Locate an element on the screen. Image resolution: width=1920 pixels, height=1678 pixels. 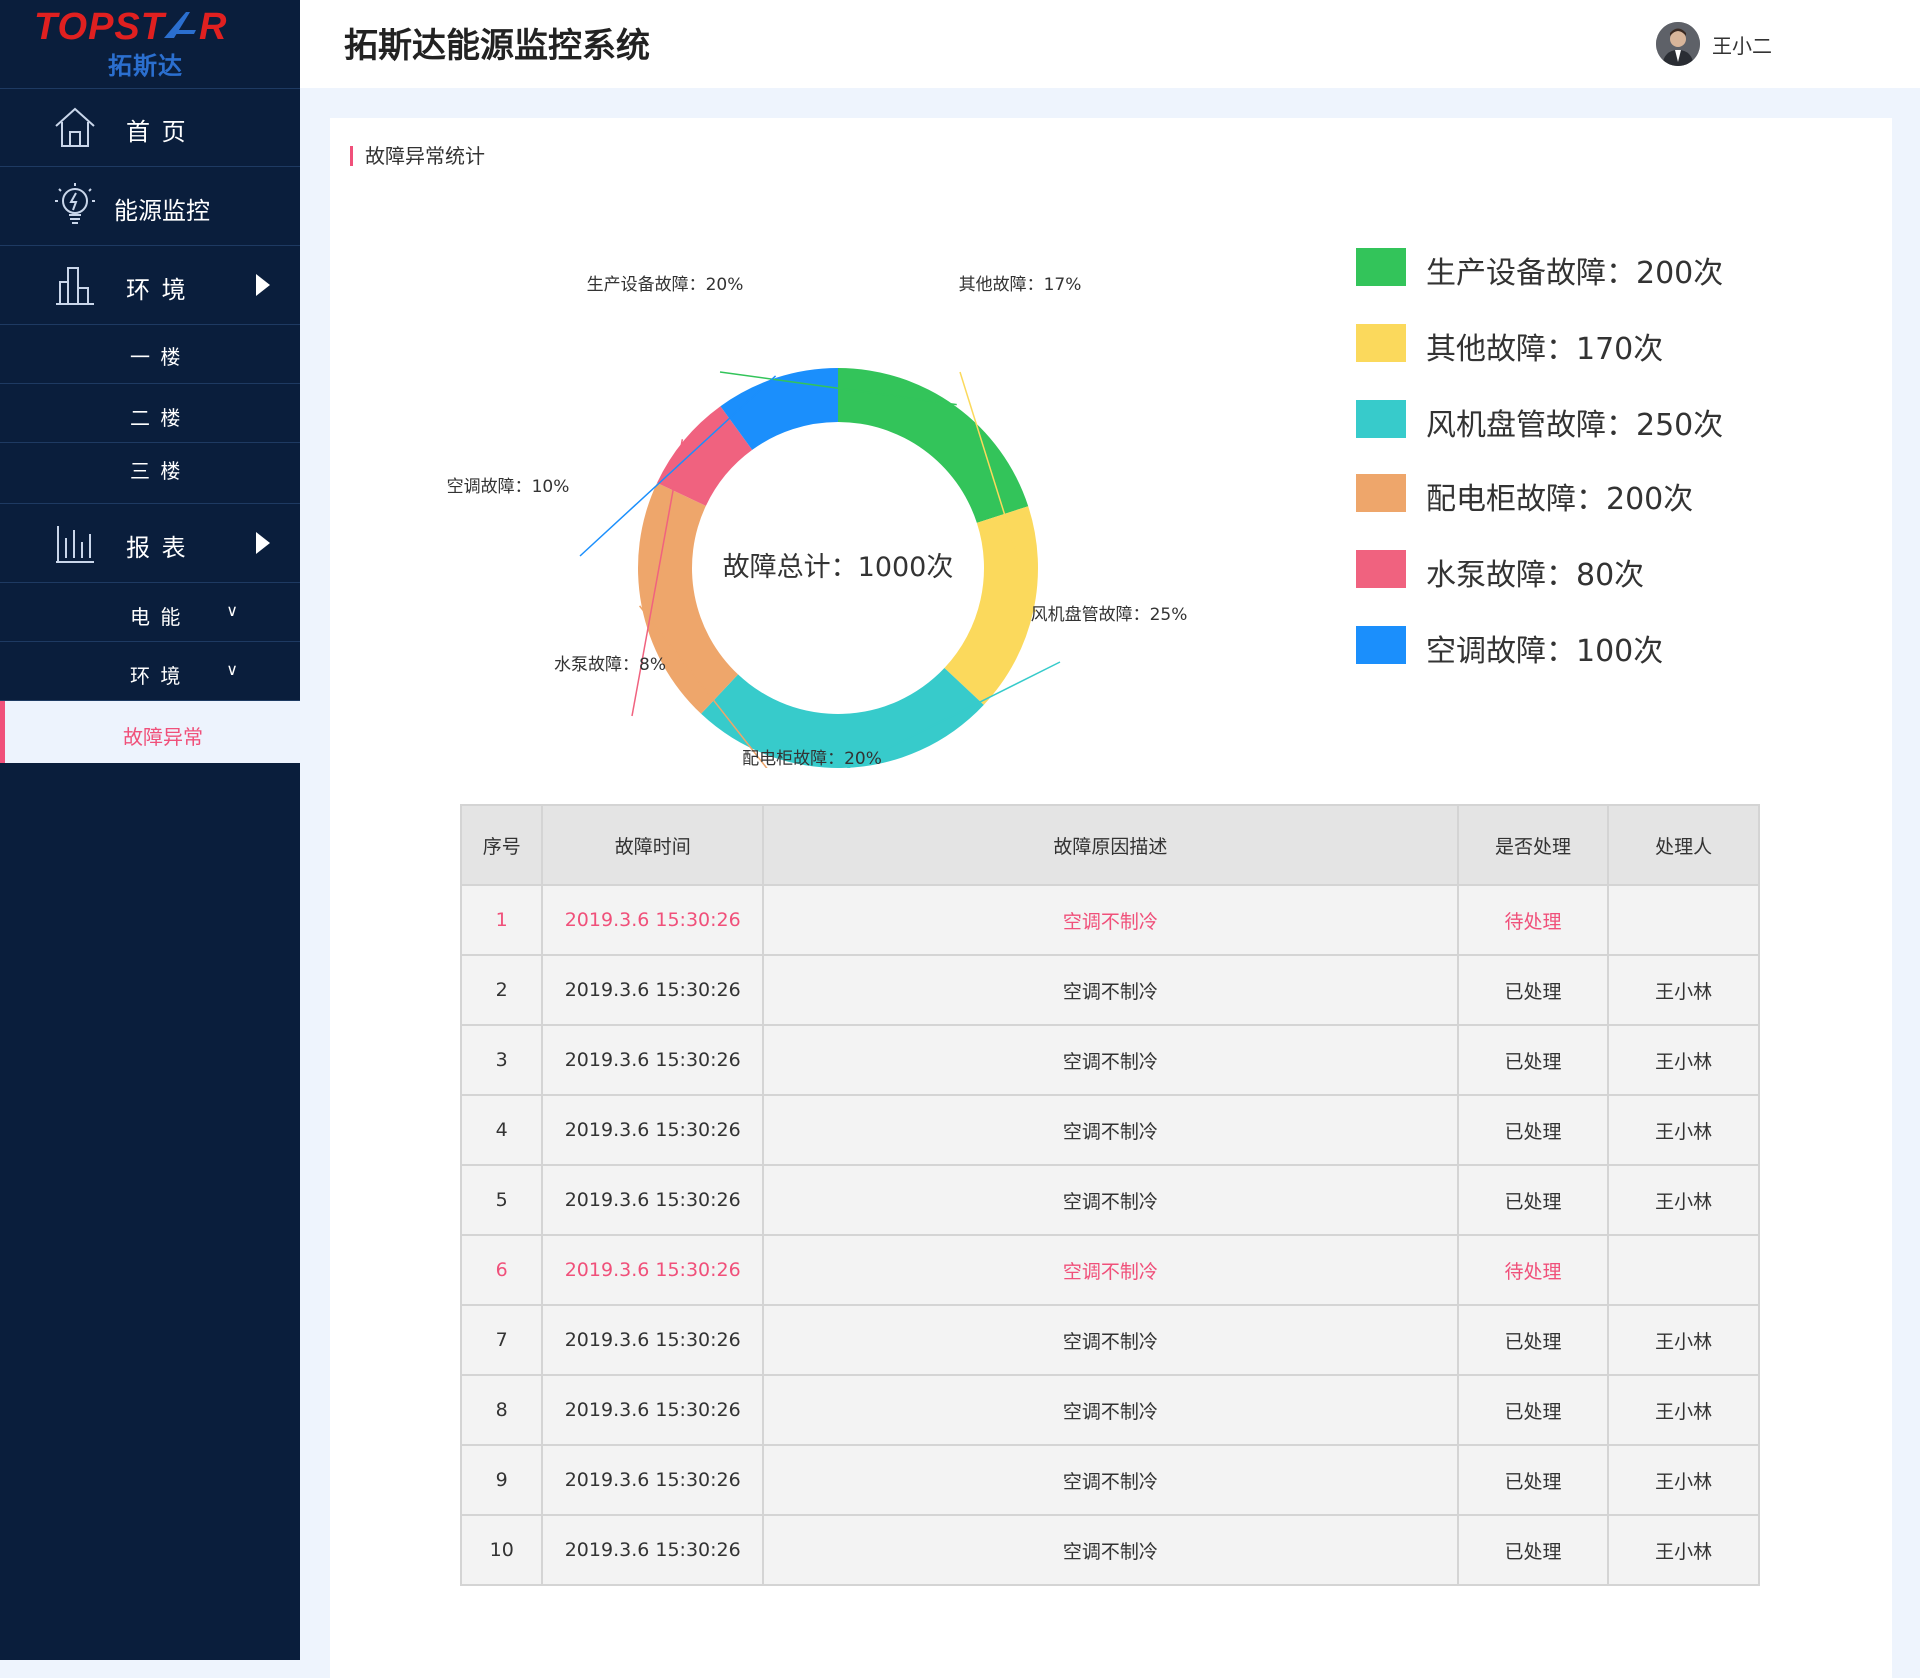
legend-label: 配电柜故障：200次 is located at coordinates (1560, 499).